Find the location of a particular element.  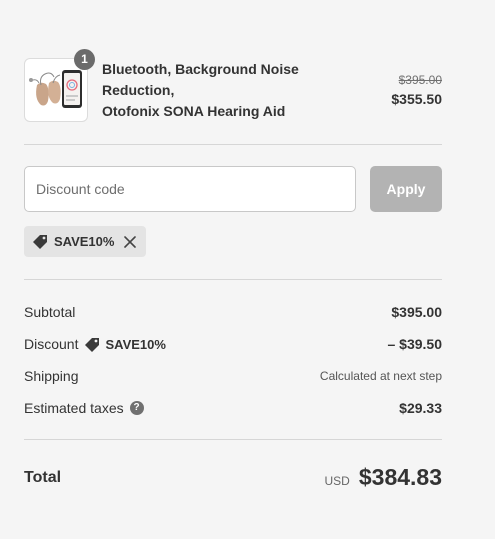

original-price: $395.00 is located at coordinates (420, 80).